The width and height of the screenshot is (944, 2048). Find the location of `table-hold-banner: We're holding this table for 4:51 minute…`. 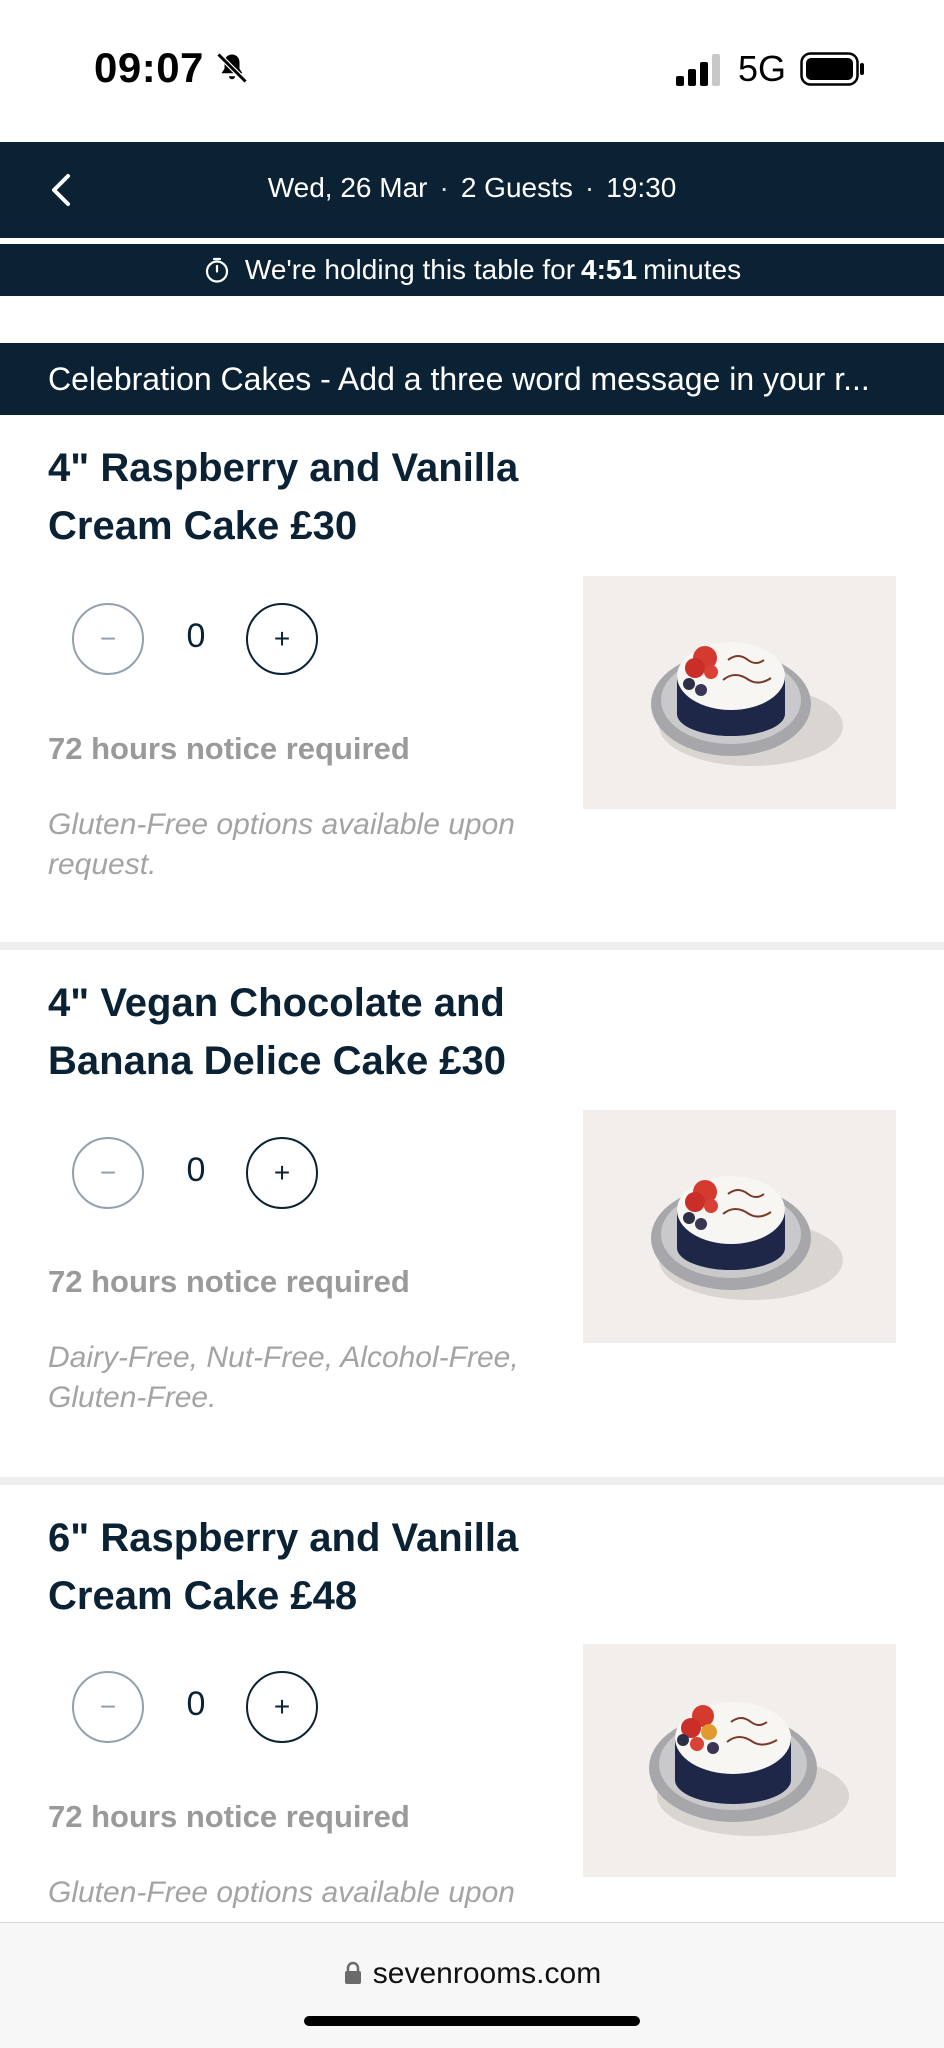

table-hold-banner: We're holding this table for 4:51 minute… is located at coordinates (472, 270).